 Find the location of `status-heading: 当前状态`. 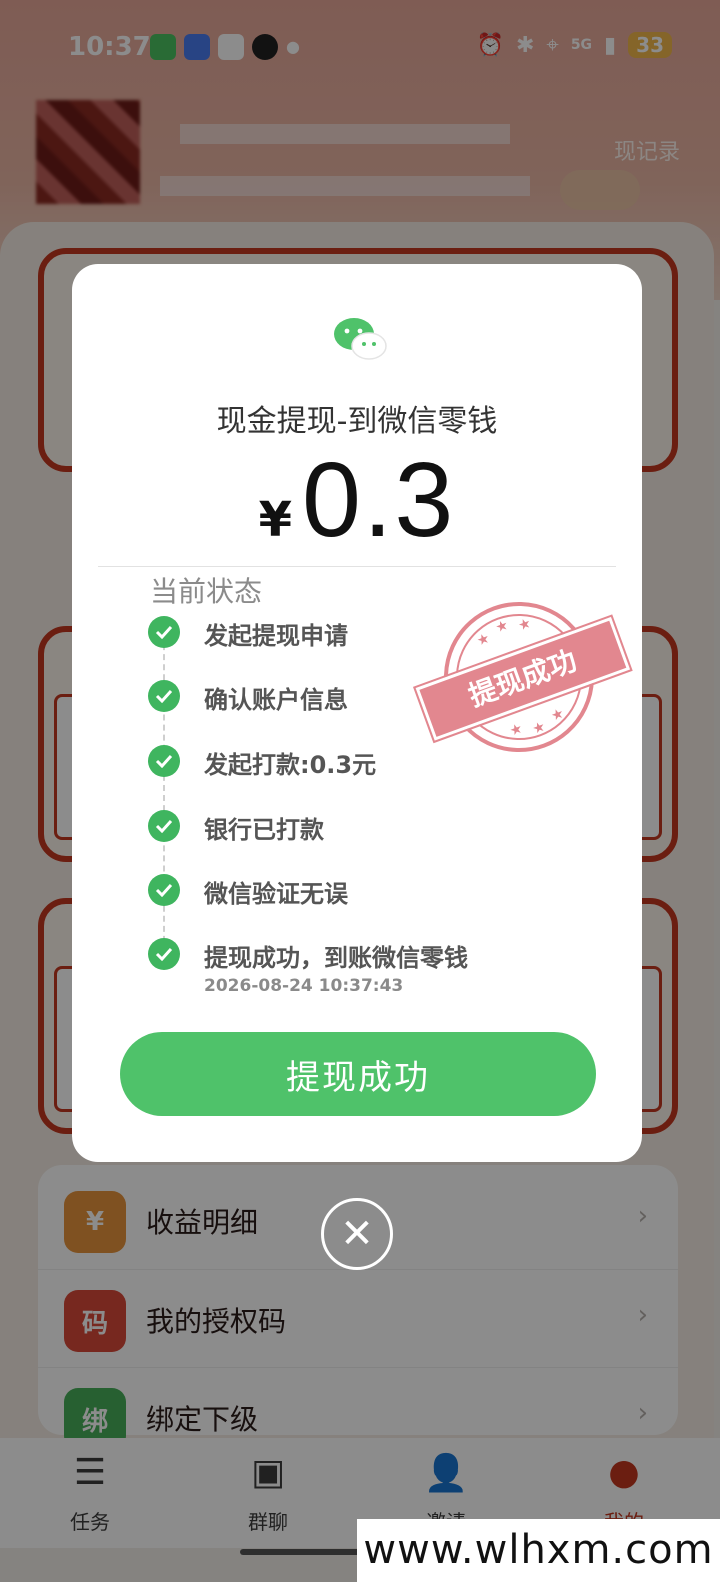

status-heading: 当前状态 is located at coordinates (206, 591).